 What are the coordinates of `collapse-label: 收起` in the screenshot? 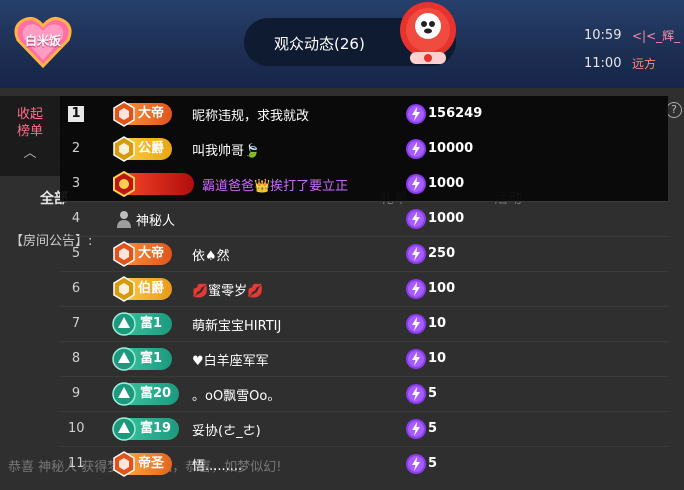 It's located at (29, 114).